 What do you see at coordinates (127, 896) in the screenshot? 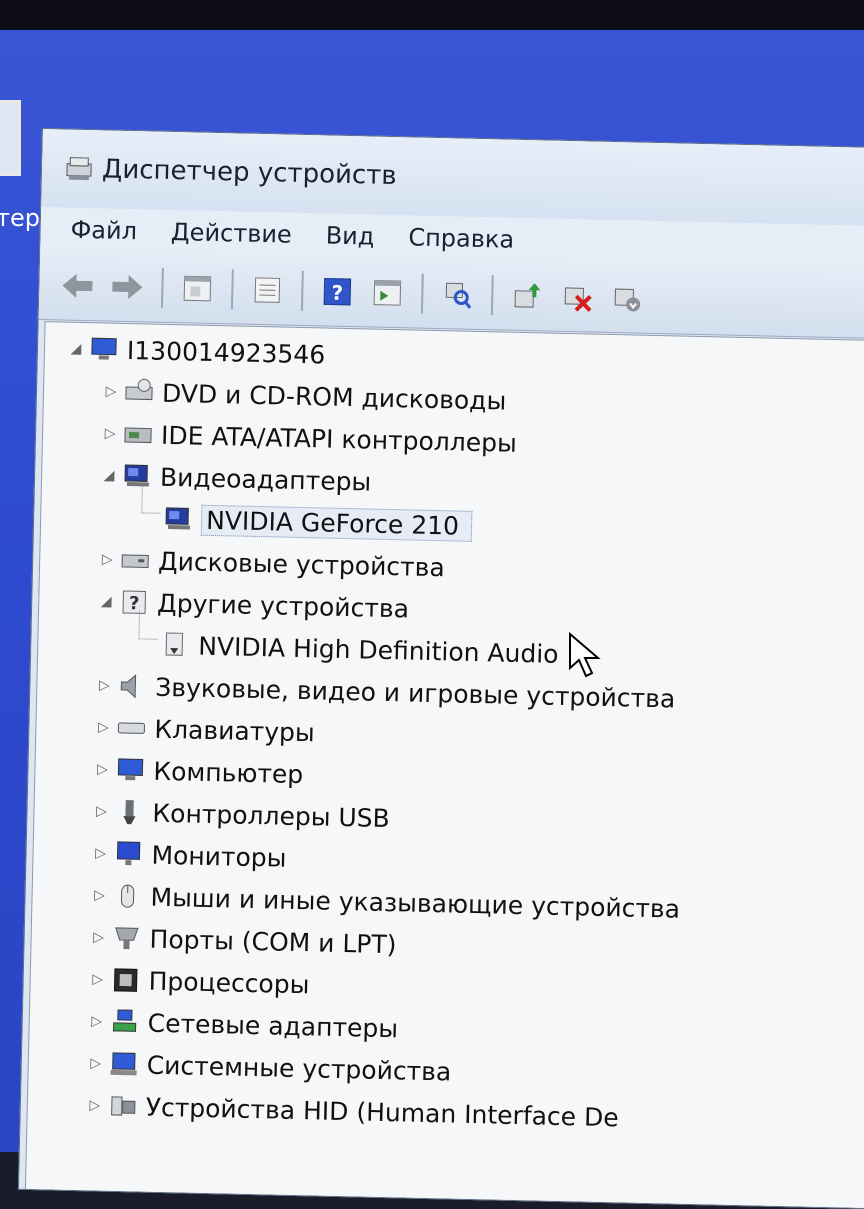
I see `mouse-icon` at bounding box center [127, 896].